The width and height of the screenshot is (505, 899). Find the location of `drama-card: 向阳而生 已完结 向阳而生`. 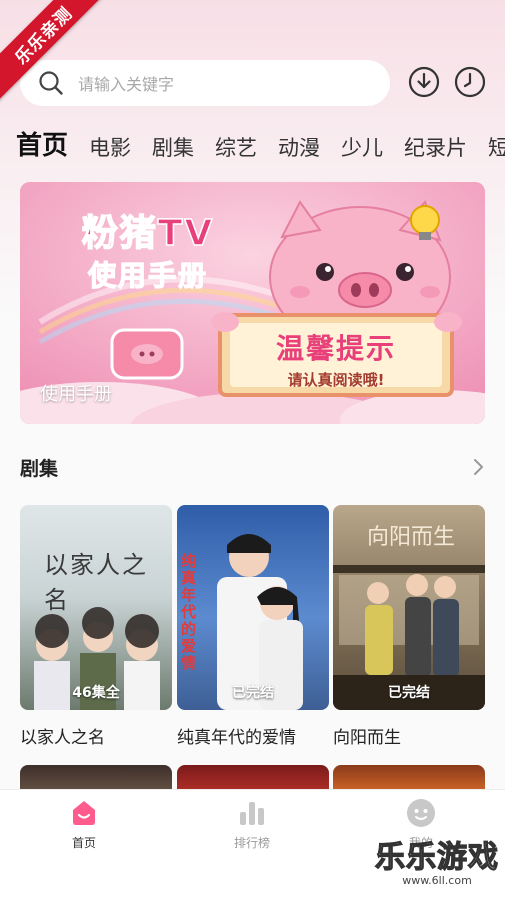

drama-card: 向阳而生 已完结 向阳而生 is located at coordinates (409, 626).